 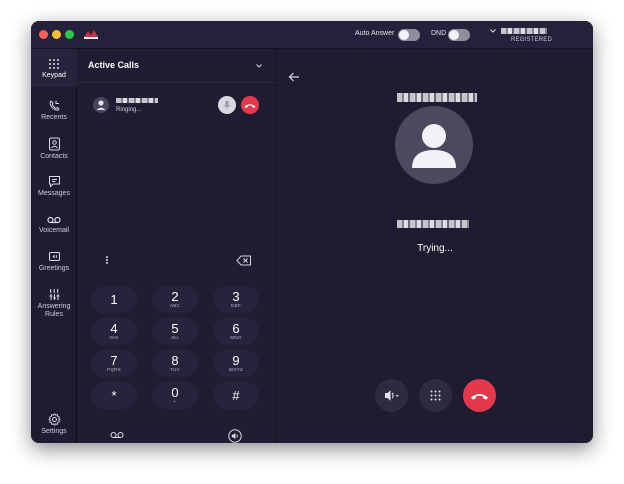 What do you see at coordinates (175, 305) in the screenshot?
I see `key-letters: ABC` at bounding box center [175, 305].